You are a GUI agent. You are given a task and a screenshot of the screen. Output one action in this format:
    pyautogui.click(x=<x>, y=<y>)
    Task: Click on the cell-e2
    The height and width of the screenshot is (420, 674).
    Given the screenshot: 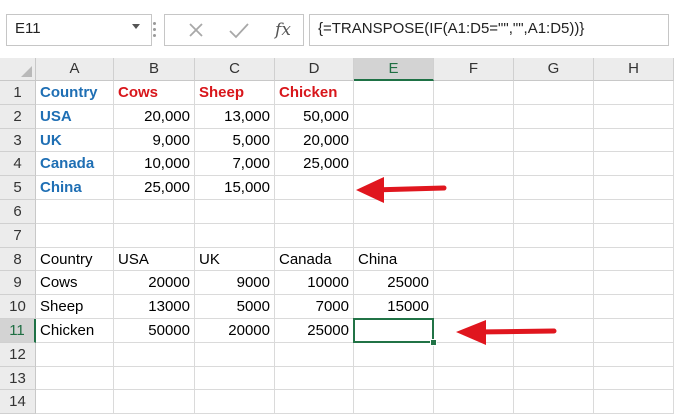 What is the action you would take?
    pyautogui.click(x=394, y=116)
    